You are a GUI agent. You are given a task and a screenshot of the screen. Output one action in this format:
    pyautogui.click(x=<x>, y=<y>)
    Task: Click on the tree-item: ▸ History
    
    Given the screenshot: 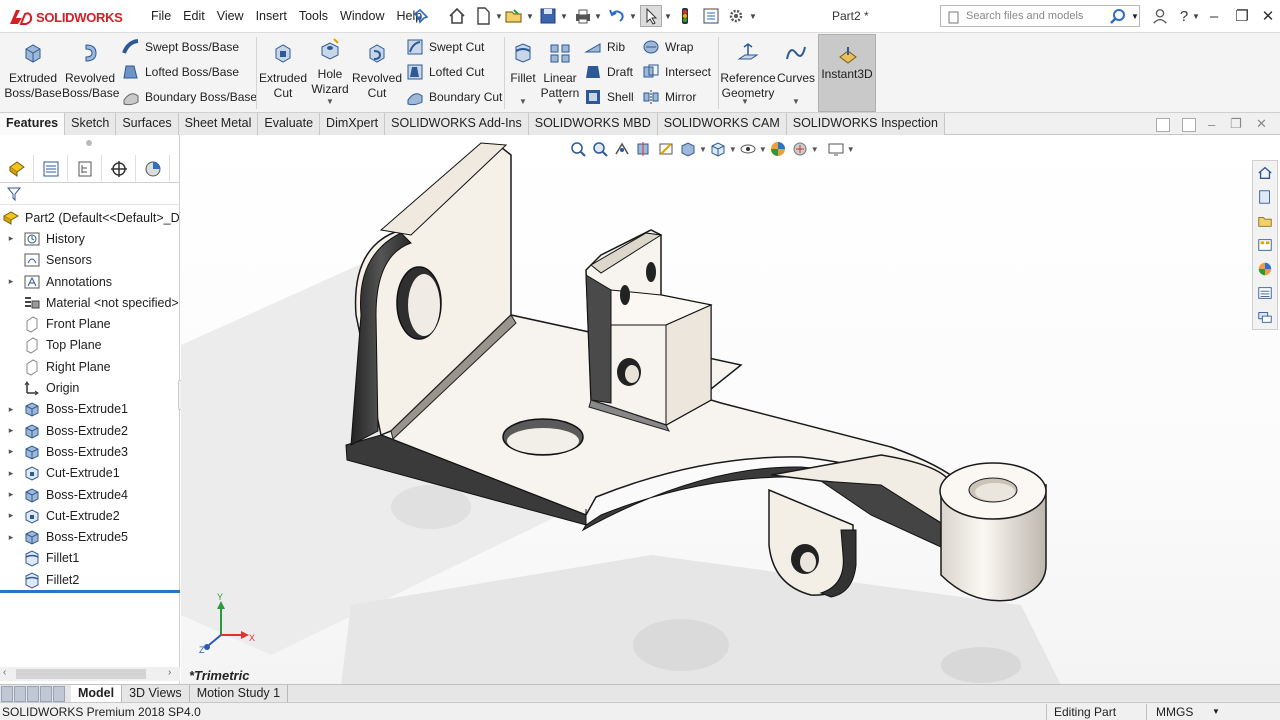 What is the action you would take?
    pyautogui.click(x=90, y=238)
    